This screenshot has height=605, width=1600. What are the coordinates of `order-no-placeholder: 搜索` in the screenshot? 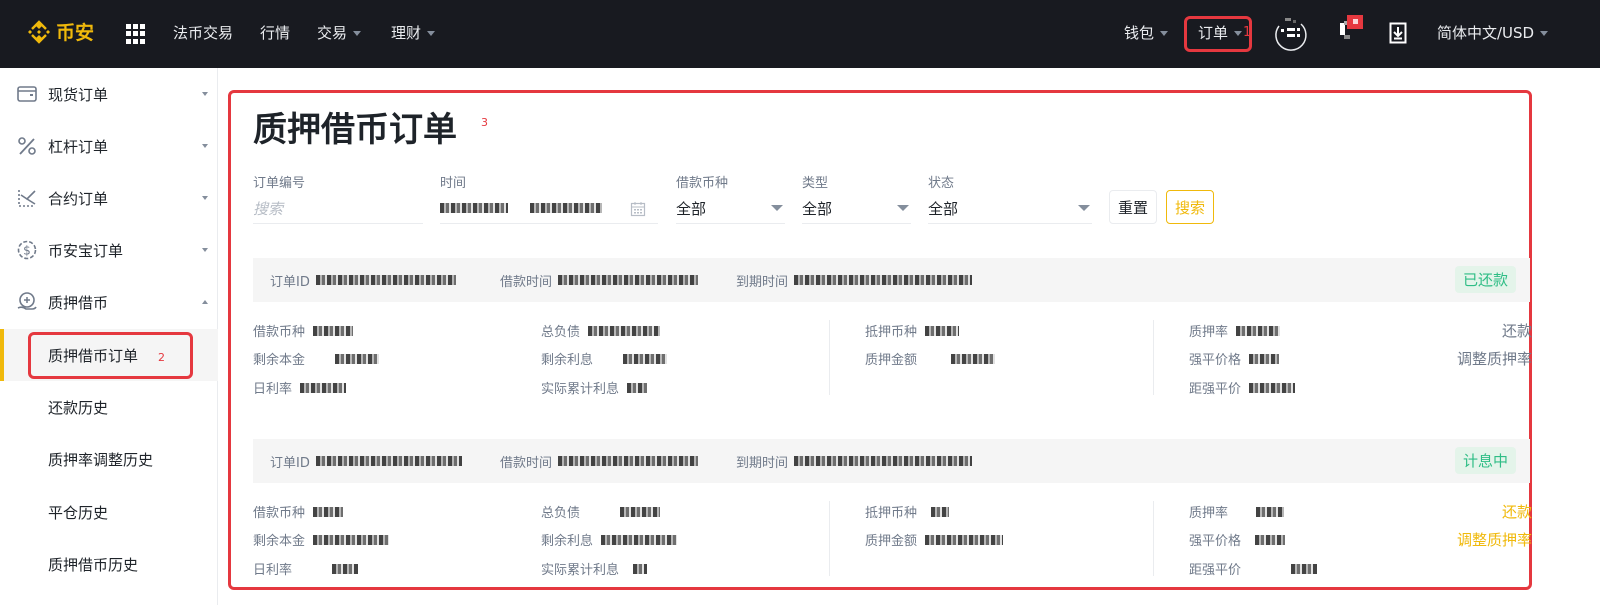 It's located at (268, 208).